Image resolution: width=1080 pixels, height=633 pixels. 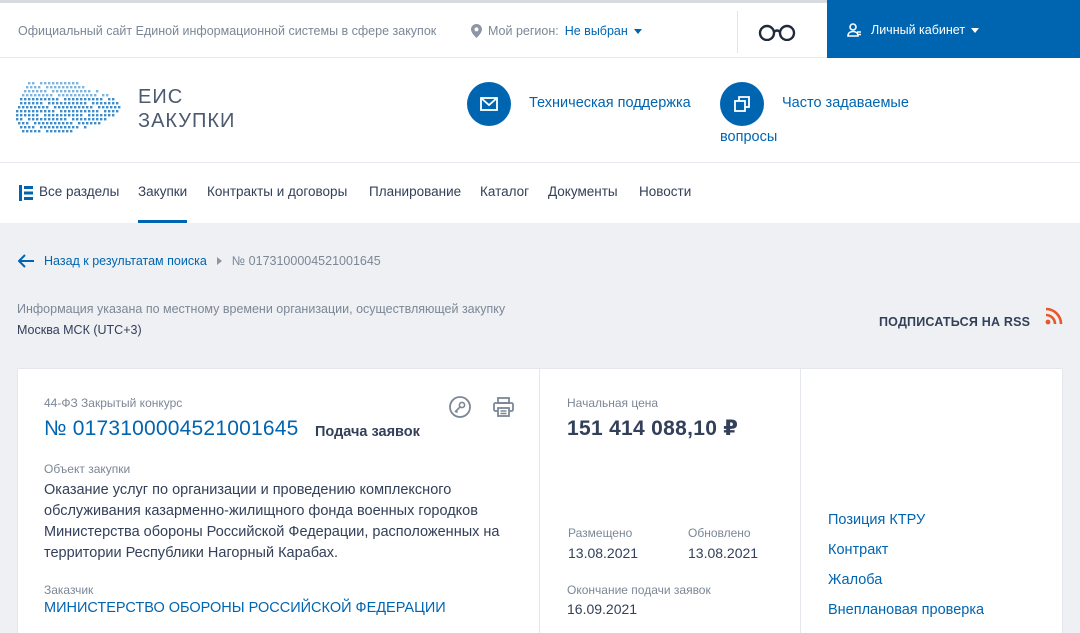 I want to click on cabinet-label: Личный кабинет, so click(x=918, y=30).